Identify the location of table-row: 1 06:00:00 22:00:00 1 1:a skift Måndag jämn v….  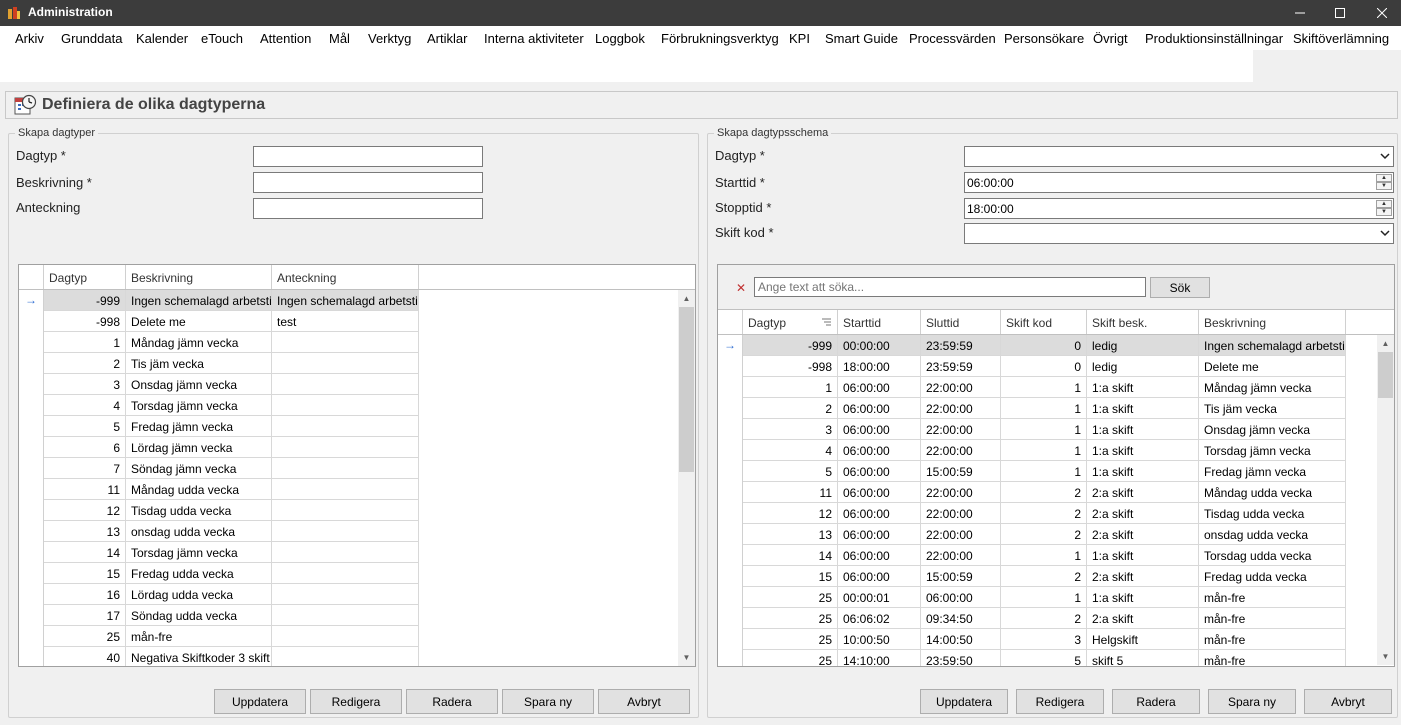
(1047, 387).